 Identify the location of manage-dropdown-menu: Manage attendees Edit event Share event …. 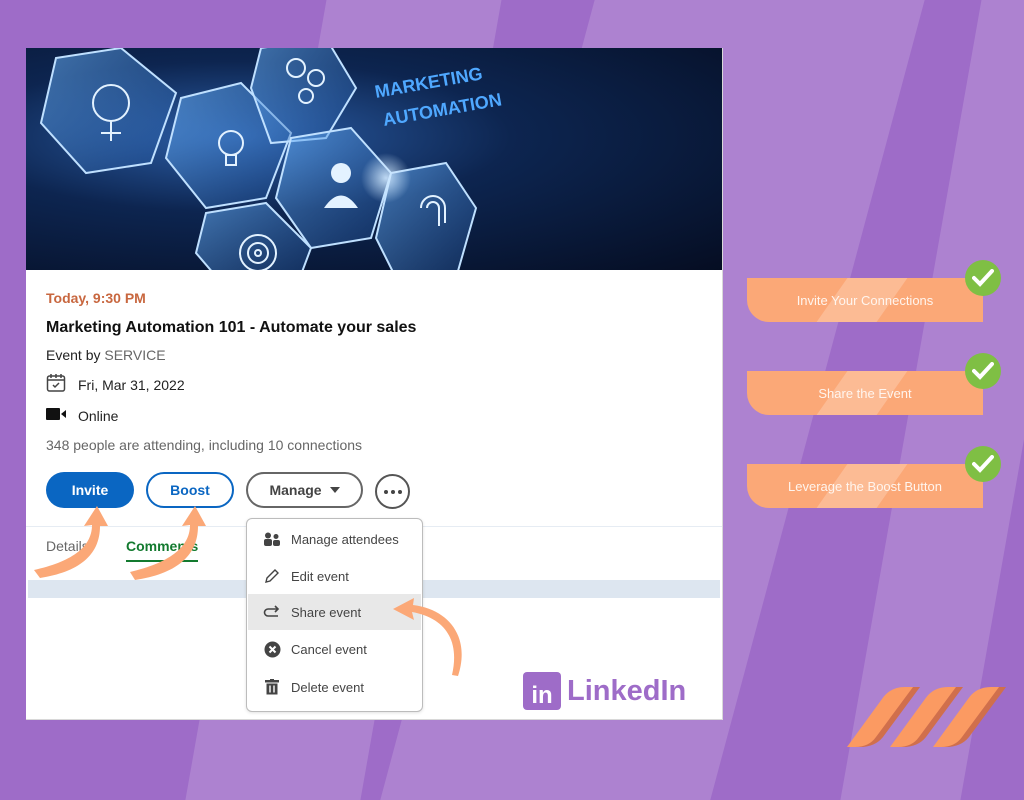
(334, 615).